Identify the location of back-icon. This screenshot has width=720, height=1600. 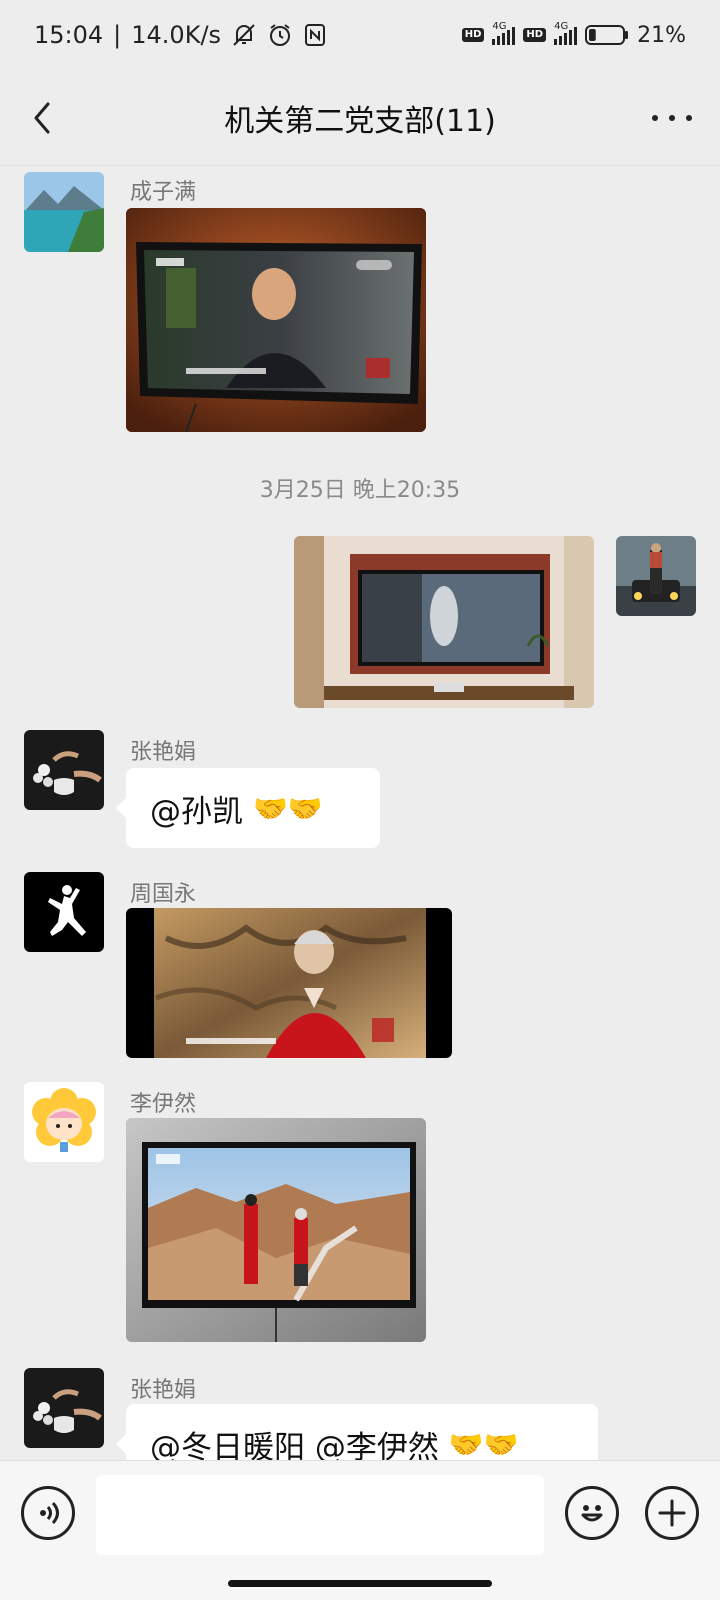
(44, 118).